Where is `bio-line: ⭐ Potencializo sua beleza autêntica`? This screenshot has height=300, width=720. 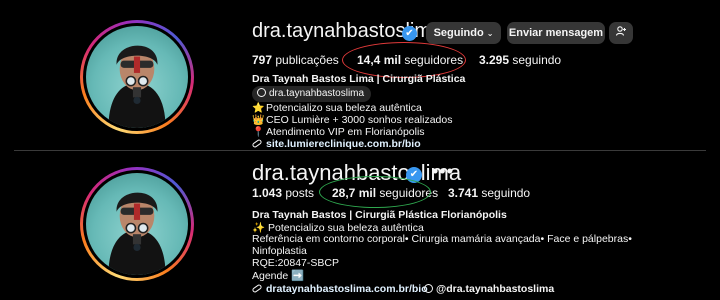
bio-line: ⭐ Potencializo sua beleza autêntica is located at coordinates (337, 108).